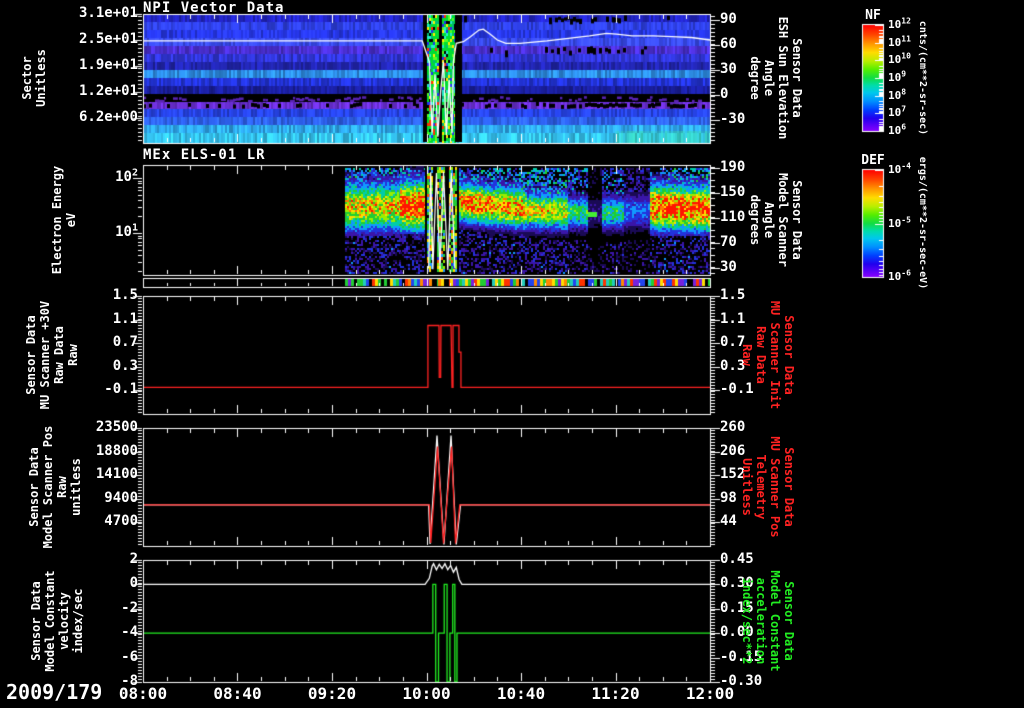 Image resolution: width=1024 pixels, height=708 pixels. I want to click on x-axis-tick-label-4: 10:40, so click(521, 693).